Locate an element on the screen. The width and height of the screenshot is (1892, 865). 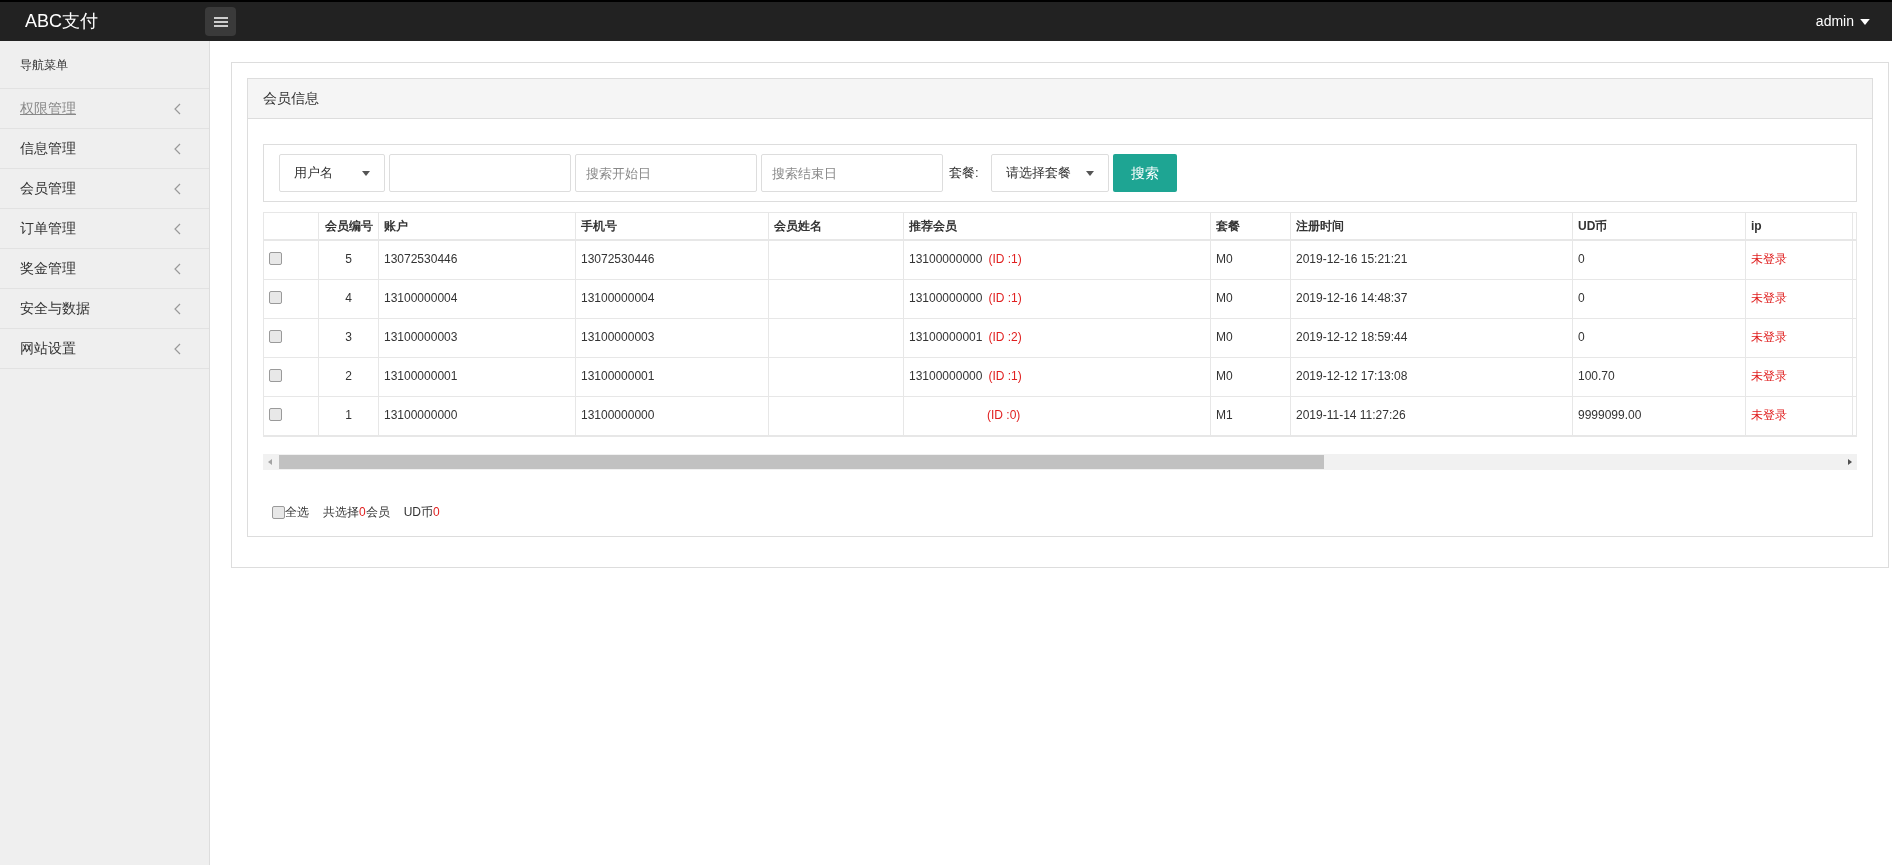
ud-total-value: 0 is located at coordinates (436, 512).